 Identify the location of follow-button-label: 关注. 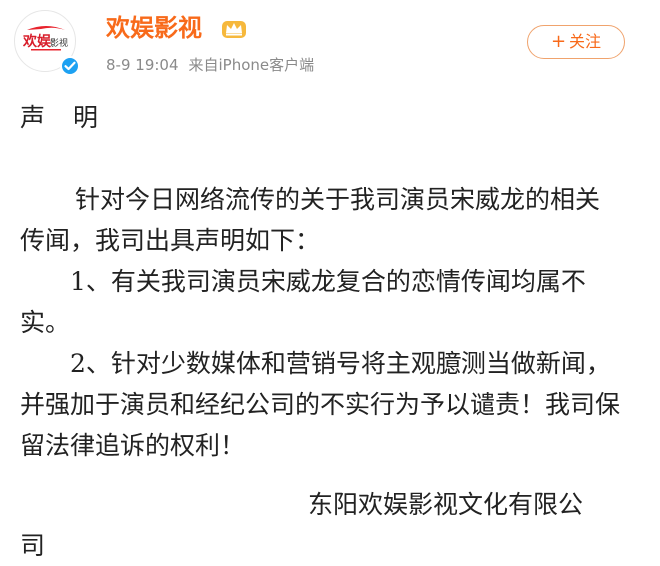
(585, 41).